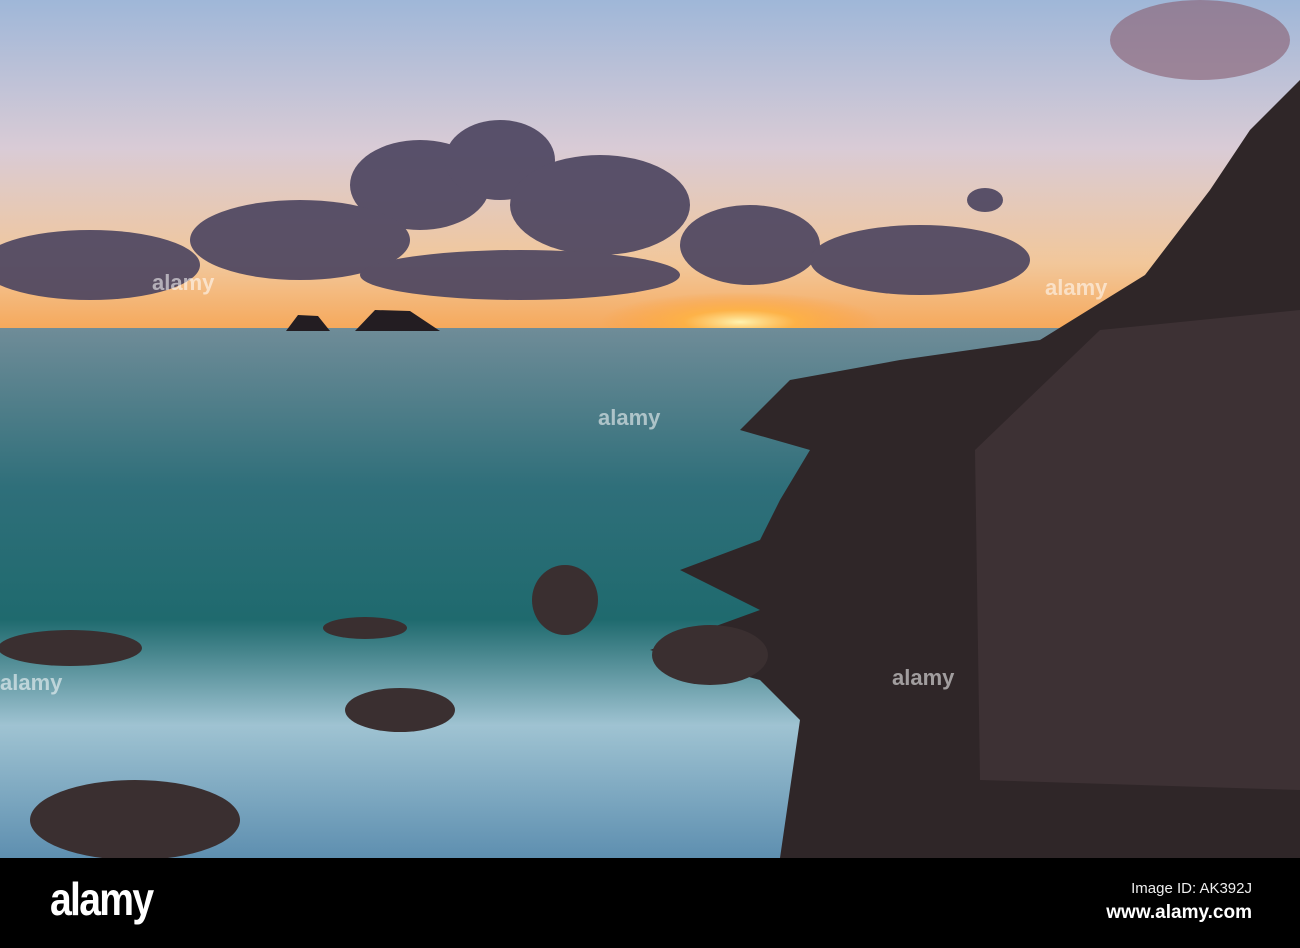 The image size is (1300, 948). What do you see at coordinates (1179, 912) in the screenshot?
I see `site-url: www.alamy.com` at bounding box center [1179, 912].